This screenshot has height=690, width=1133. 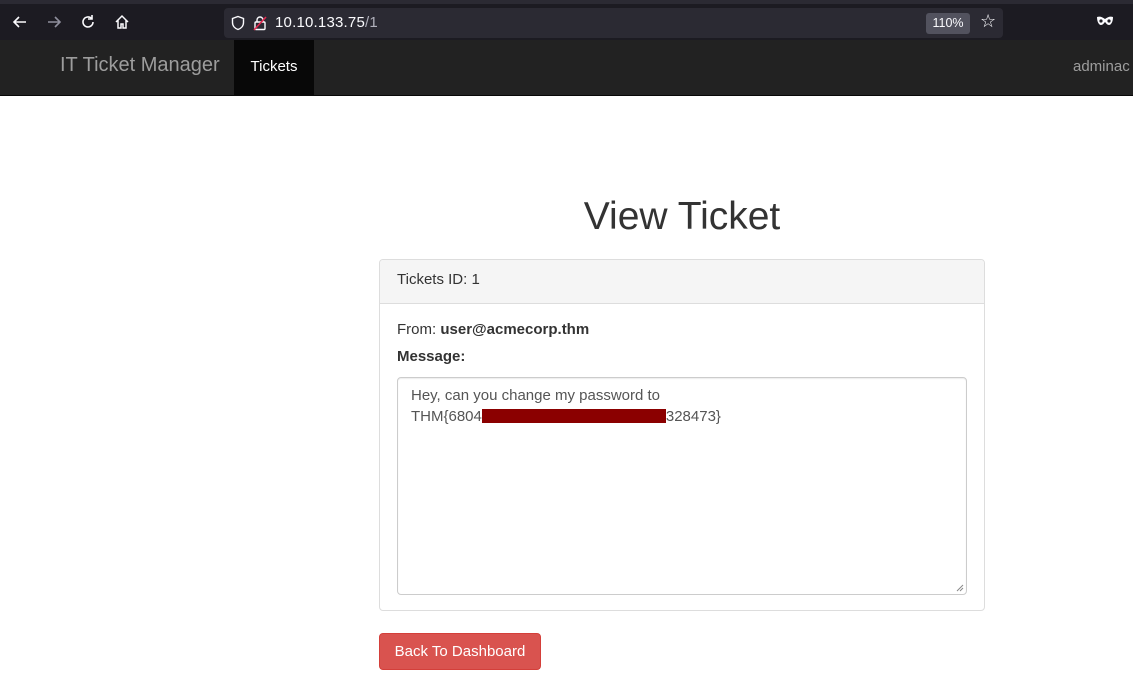 I want to click on home-icon, so click(x=122, y=22).